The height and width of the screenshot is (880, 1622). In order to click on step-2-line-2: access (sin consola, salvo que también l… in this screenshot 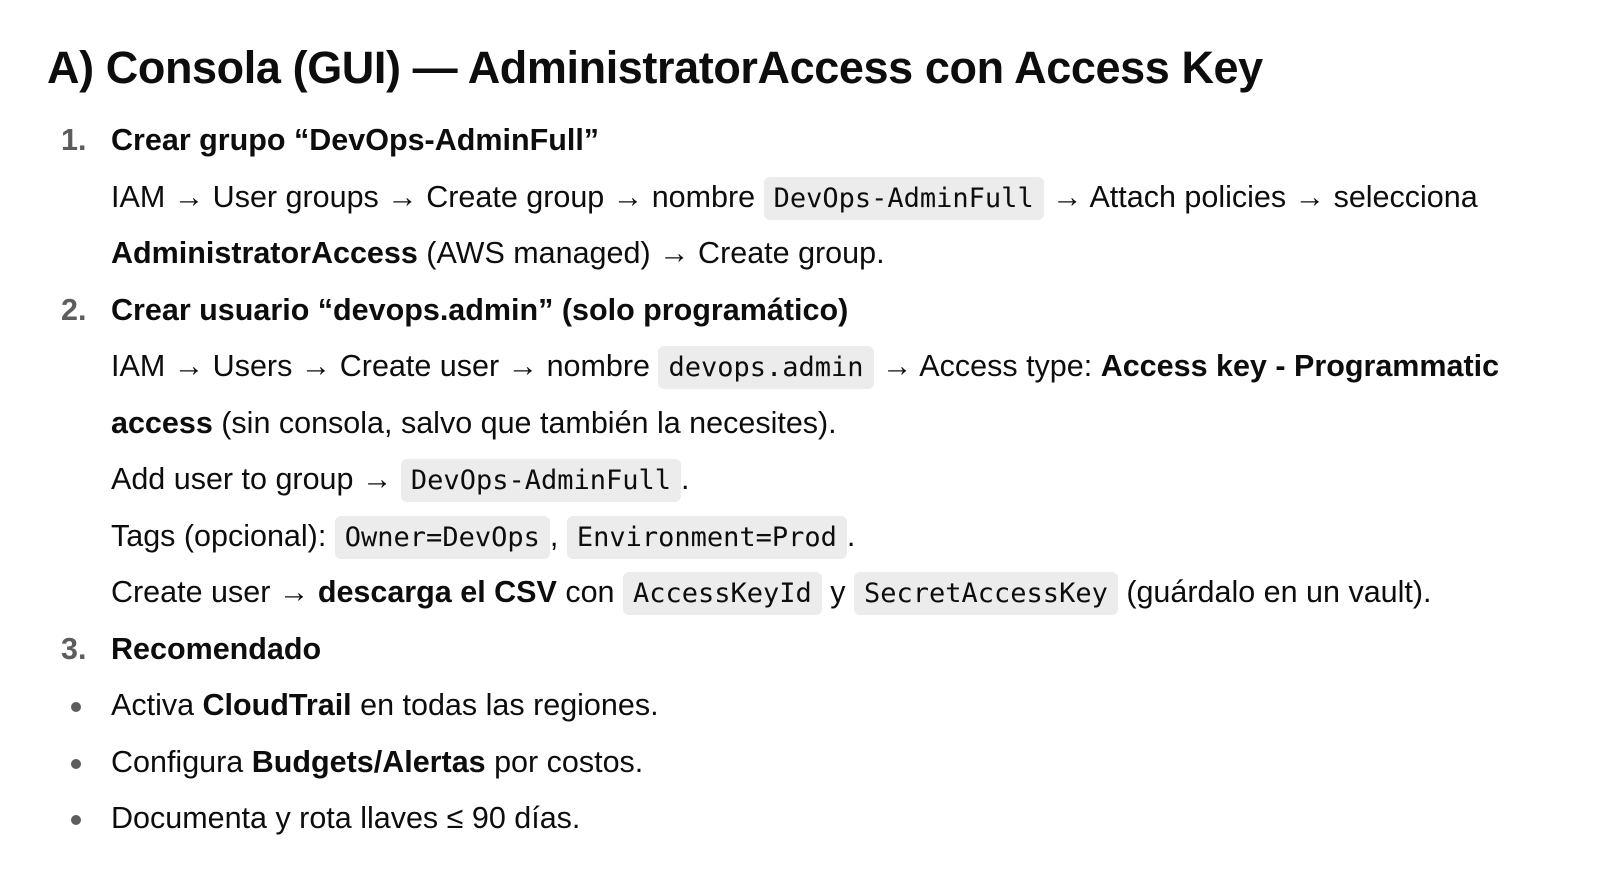, I will do `click(834, 423)`.